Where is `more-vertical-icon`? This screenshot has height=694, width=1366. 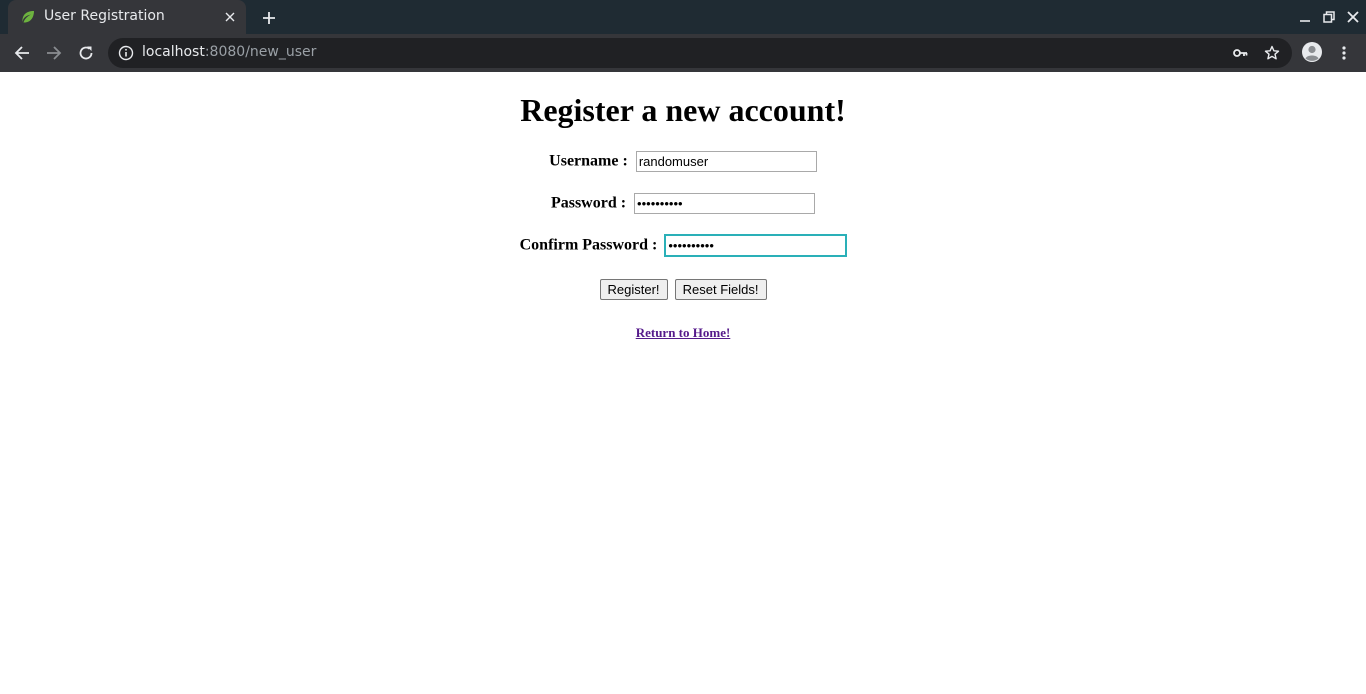
more-vertical-icon is located at coordinates (1344, 53).